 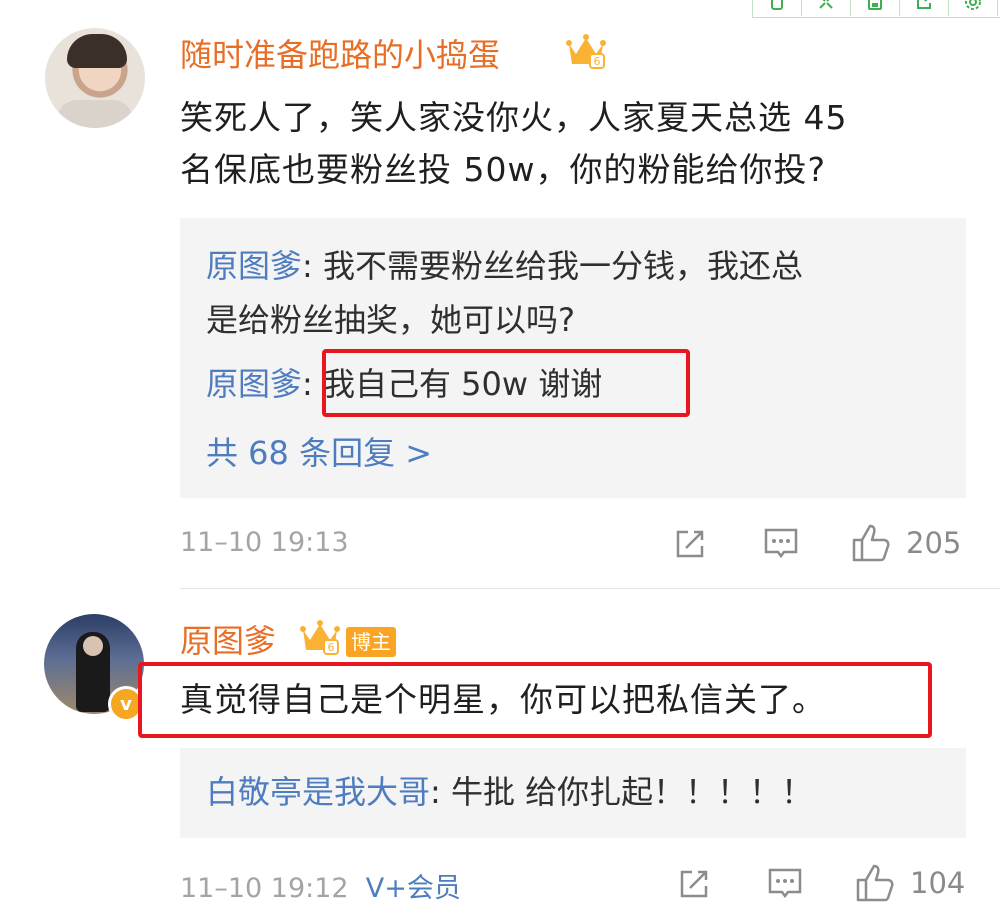 I want to click on comment-timestamp: 11–10 19:13, so click(x=264, y=542).